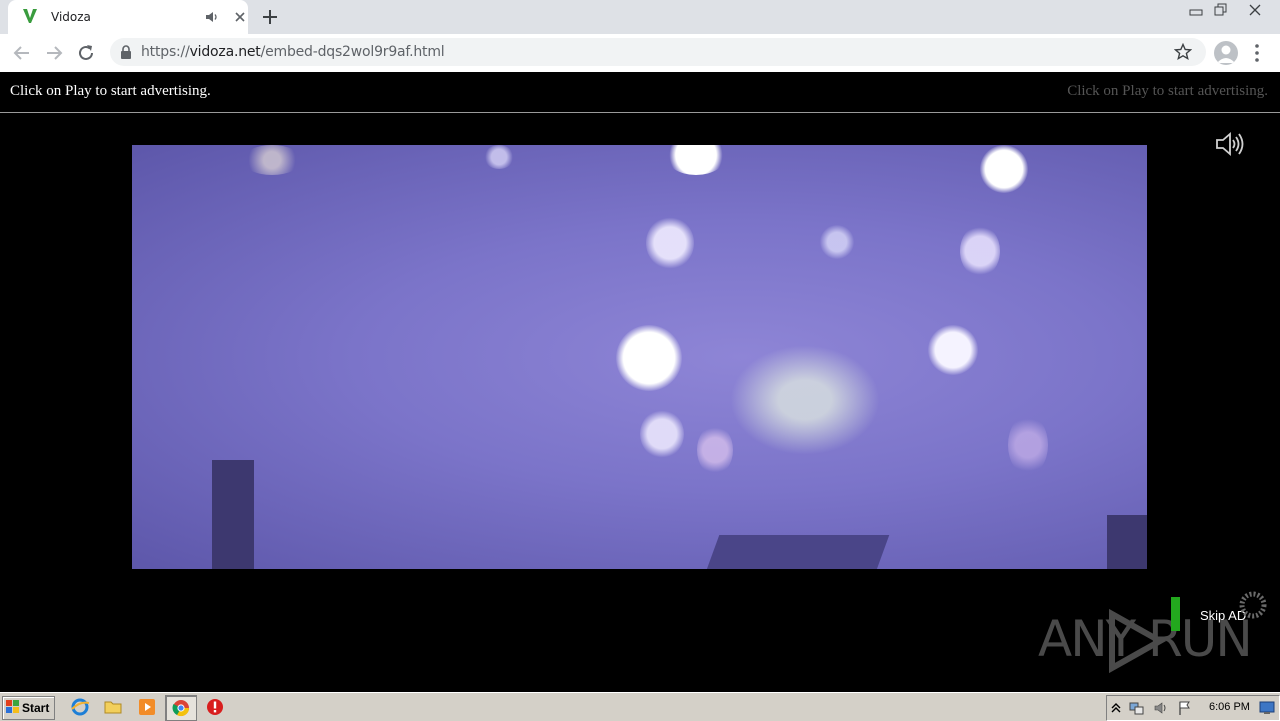  I want to click on new-tab-icon, so click(270, 17).